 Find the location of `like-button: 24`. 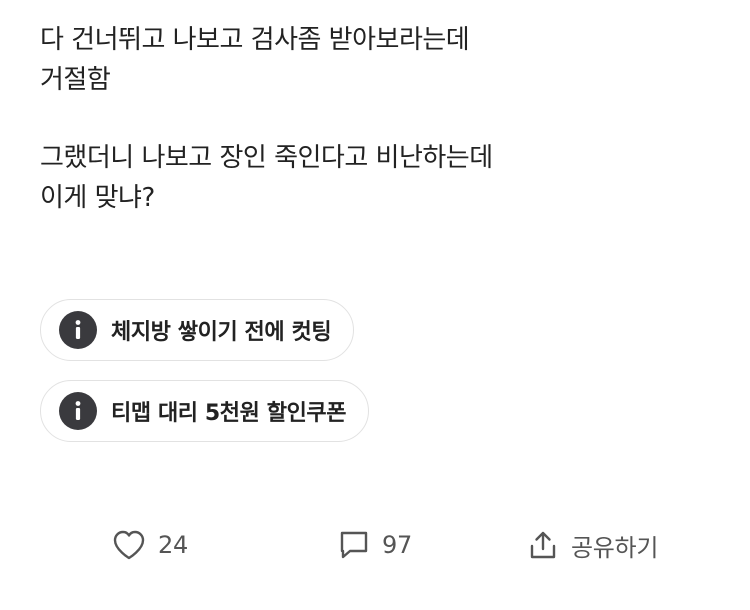

like-button: 24 is located at coordinates (150, 545).